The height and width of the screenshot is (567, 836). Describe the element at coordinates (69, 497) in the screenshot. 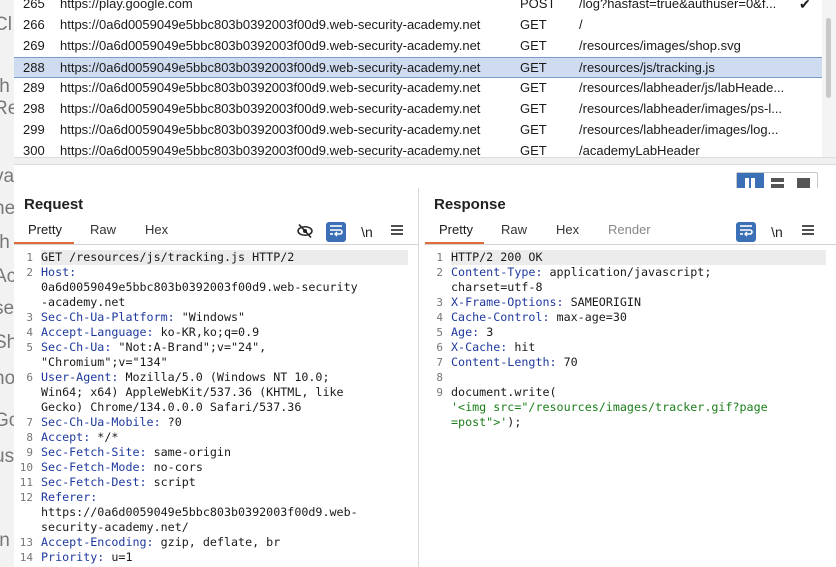

I see `header-name: Referer:` at that location.